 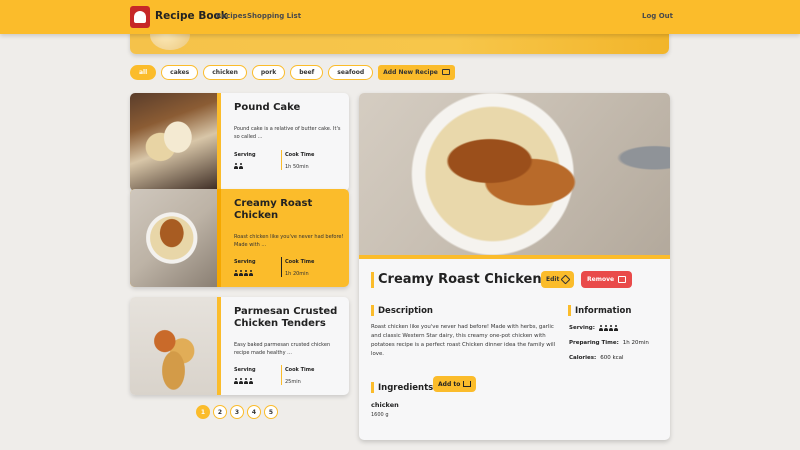 What do you see at coordinates (565, 279) in the screenshot?
I see `pencil-icon` at bounding box center [565, 279].